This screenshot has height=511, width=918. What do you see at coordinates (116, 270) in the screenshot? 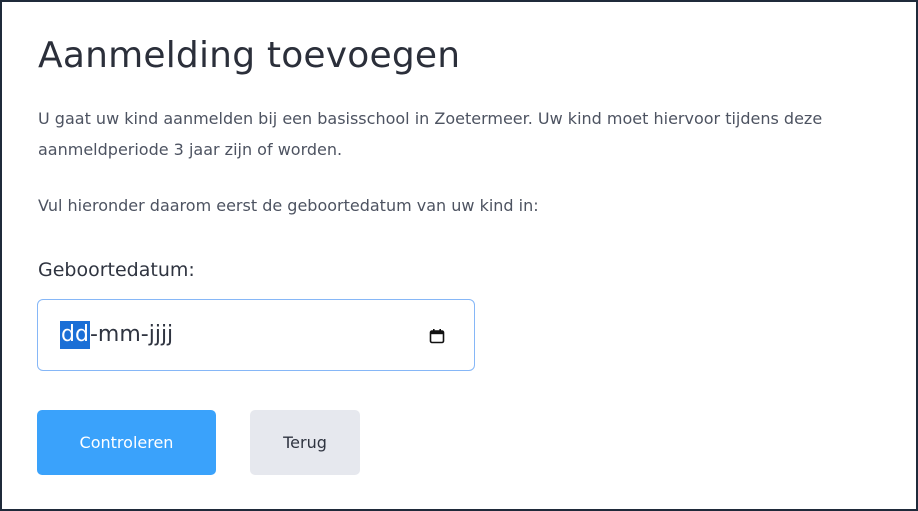
I see `birthdate-label: Geboortedatum:` at bounding box center [116, 270].